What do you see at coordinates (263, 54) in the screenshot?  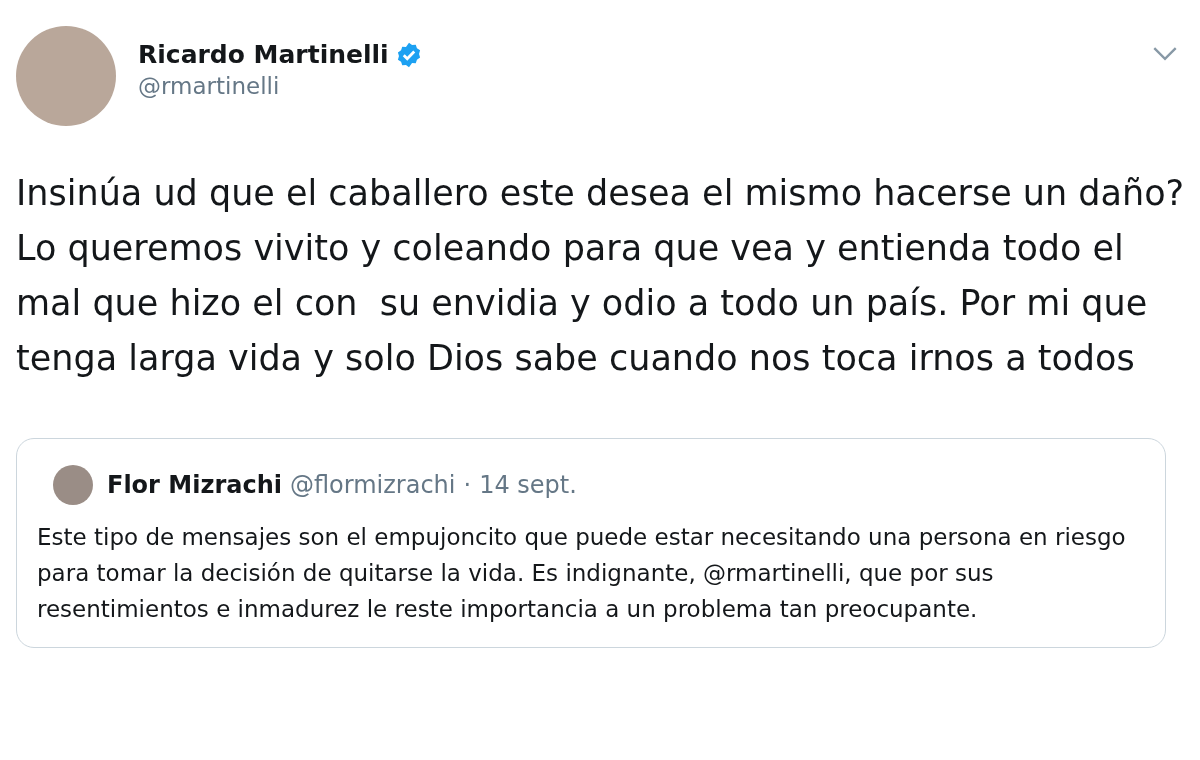 I see `author-name: Ricardo Martinelli` at bounding box center [263, 54].